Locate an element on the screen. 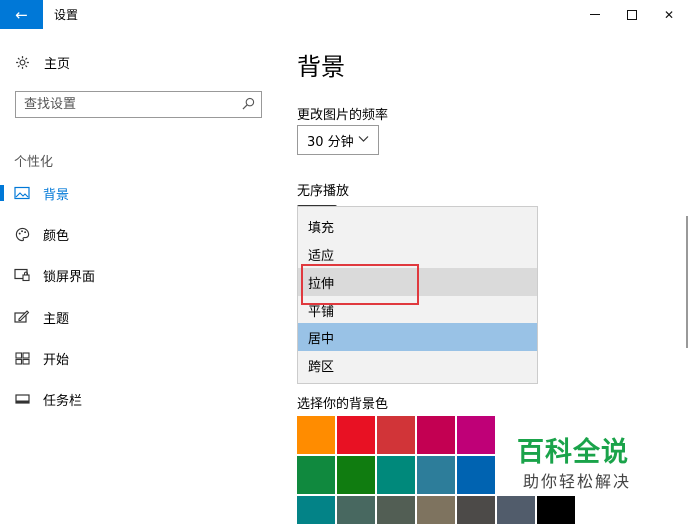 The image size is (692, 524). minimize-button is located at coordinates (595, 14).